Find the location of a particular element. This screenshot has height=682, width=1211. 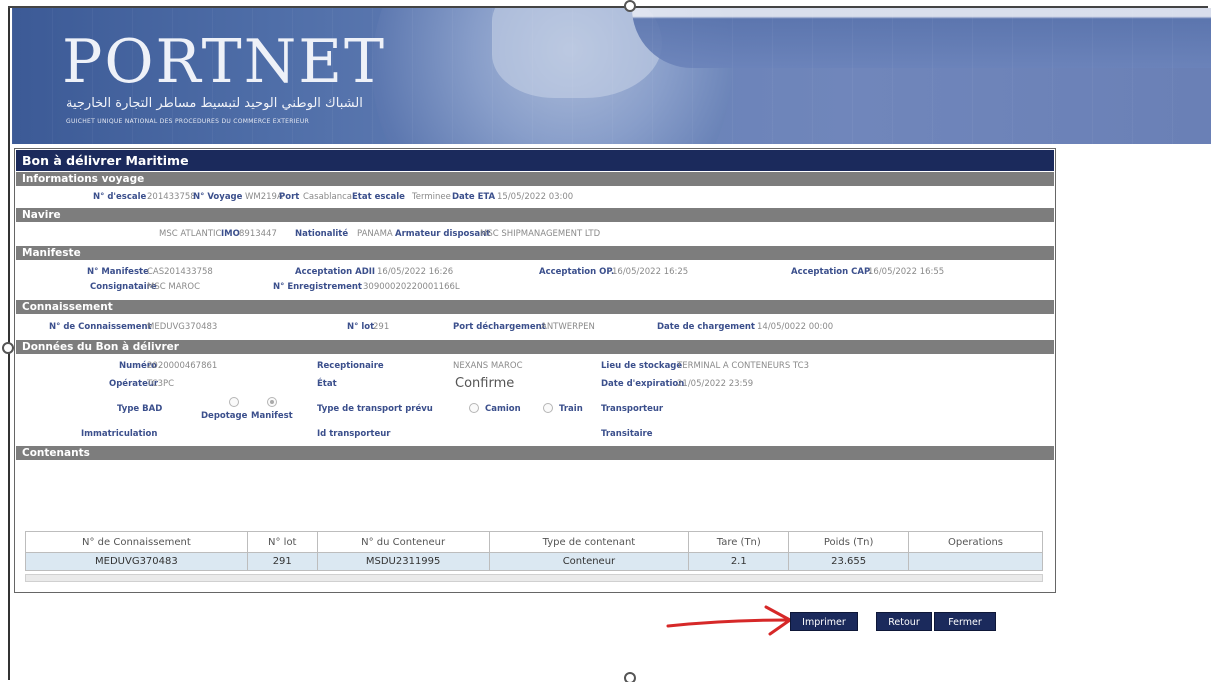

cell-tare: 2.1 is located at coordinates (739, 561).